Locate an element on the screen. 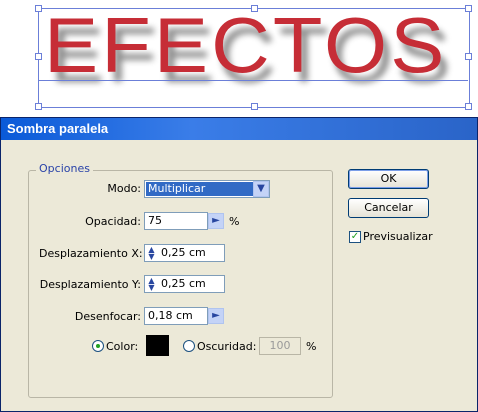 The width and height of the screenshot is (478, 412). offset-y-label: Desplazamiento Y: is located at coordinates (90, 284).